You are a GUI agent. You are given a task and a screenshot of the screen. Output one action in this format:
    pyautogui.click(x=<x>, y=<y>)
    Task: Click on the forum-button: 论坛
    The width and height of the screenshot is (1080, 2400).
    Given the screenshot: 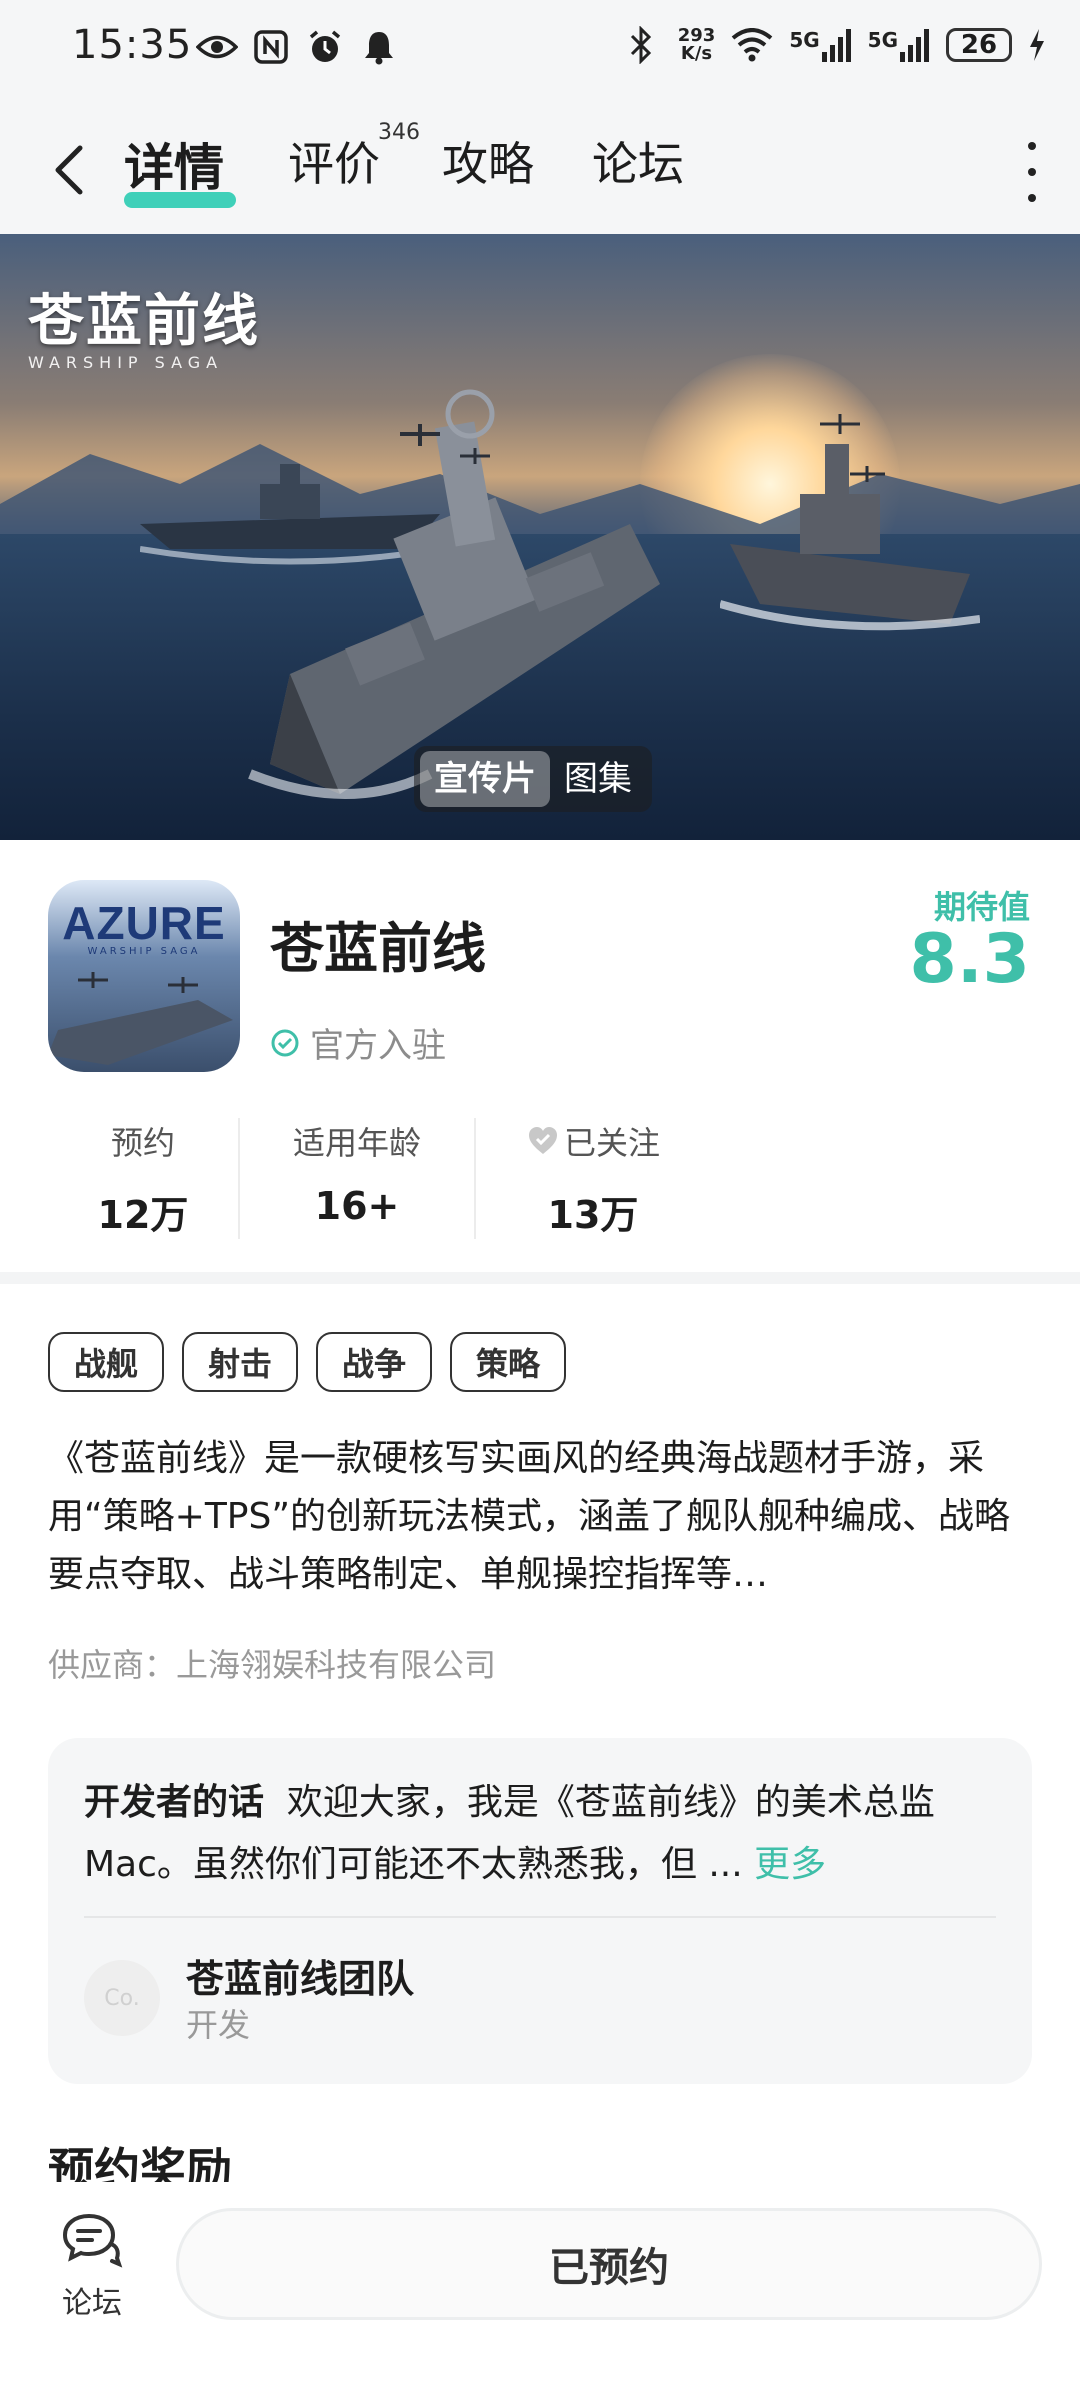 What is the action you would take?
    pyautogui.click(x=92, y=2267)
    